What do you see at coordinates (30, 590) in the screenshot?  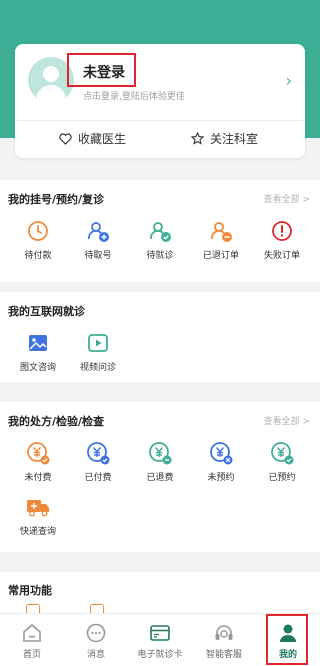 I see `section-title: 常用功能` at bounding box center [30, 590].